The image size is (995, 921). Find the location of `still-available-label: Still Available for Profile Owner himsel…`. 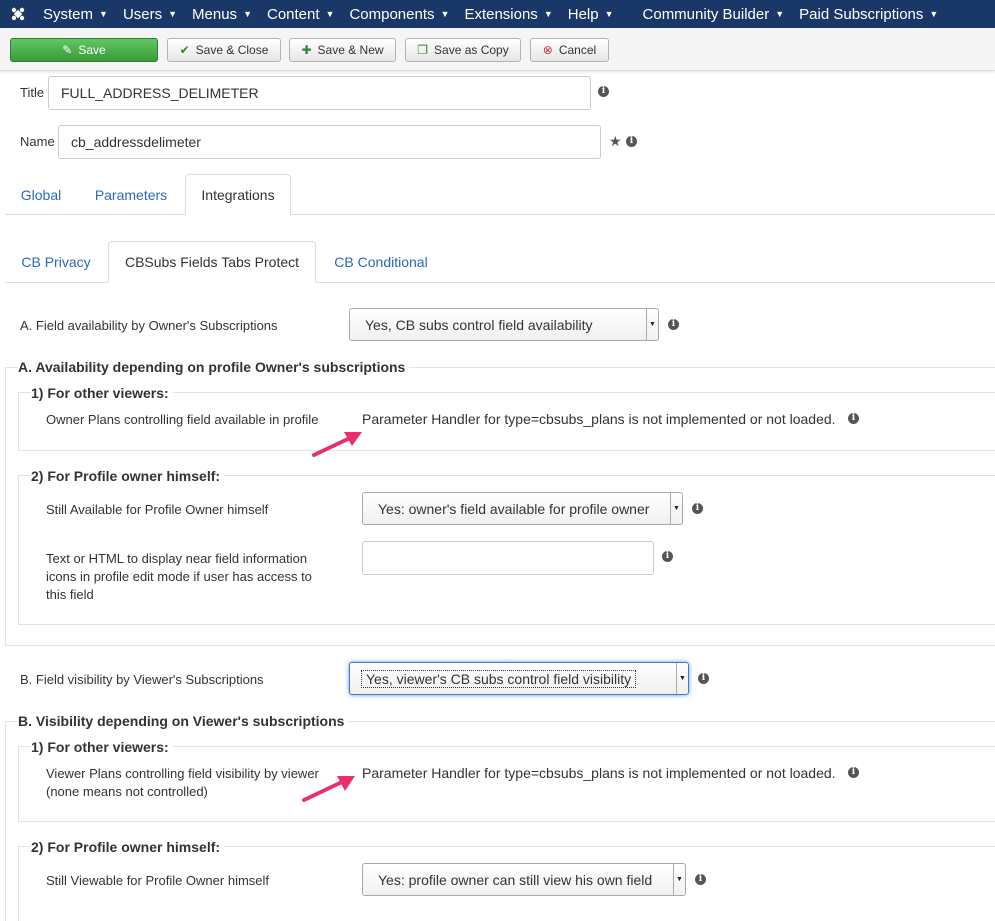

still-available-label: Still Available for Profile Owner himsel… is located at coordinates (157, 509).